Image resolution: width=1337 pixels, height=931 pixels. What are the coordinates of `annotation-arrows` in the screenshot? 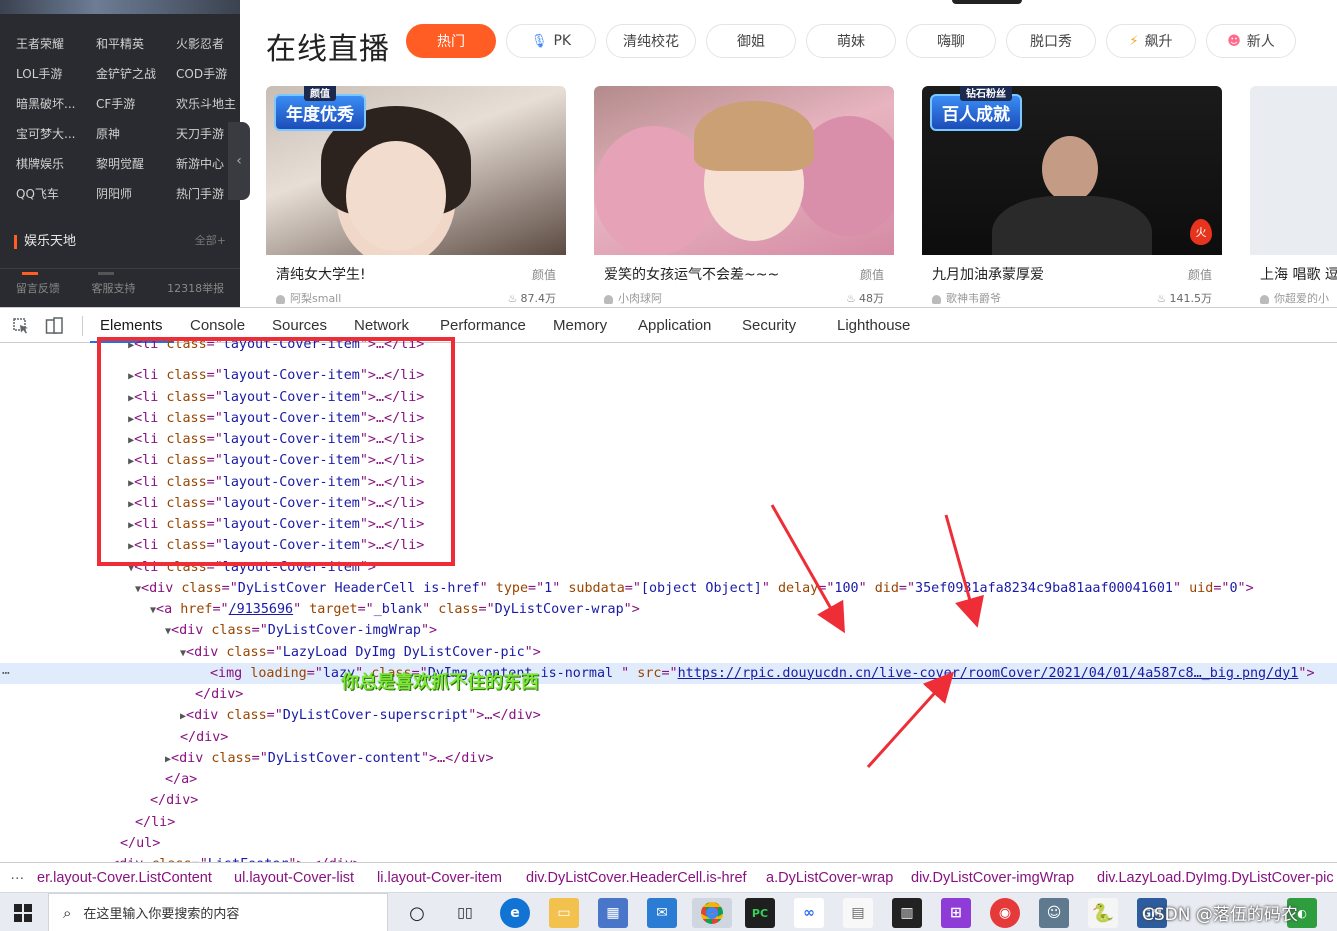 It's located at (877, 636).